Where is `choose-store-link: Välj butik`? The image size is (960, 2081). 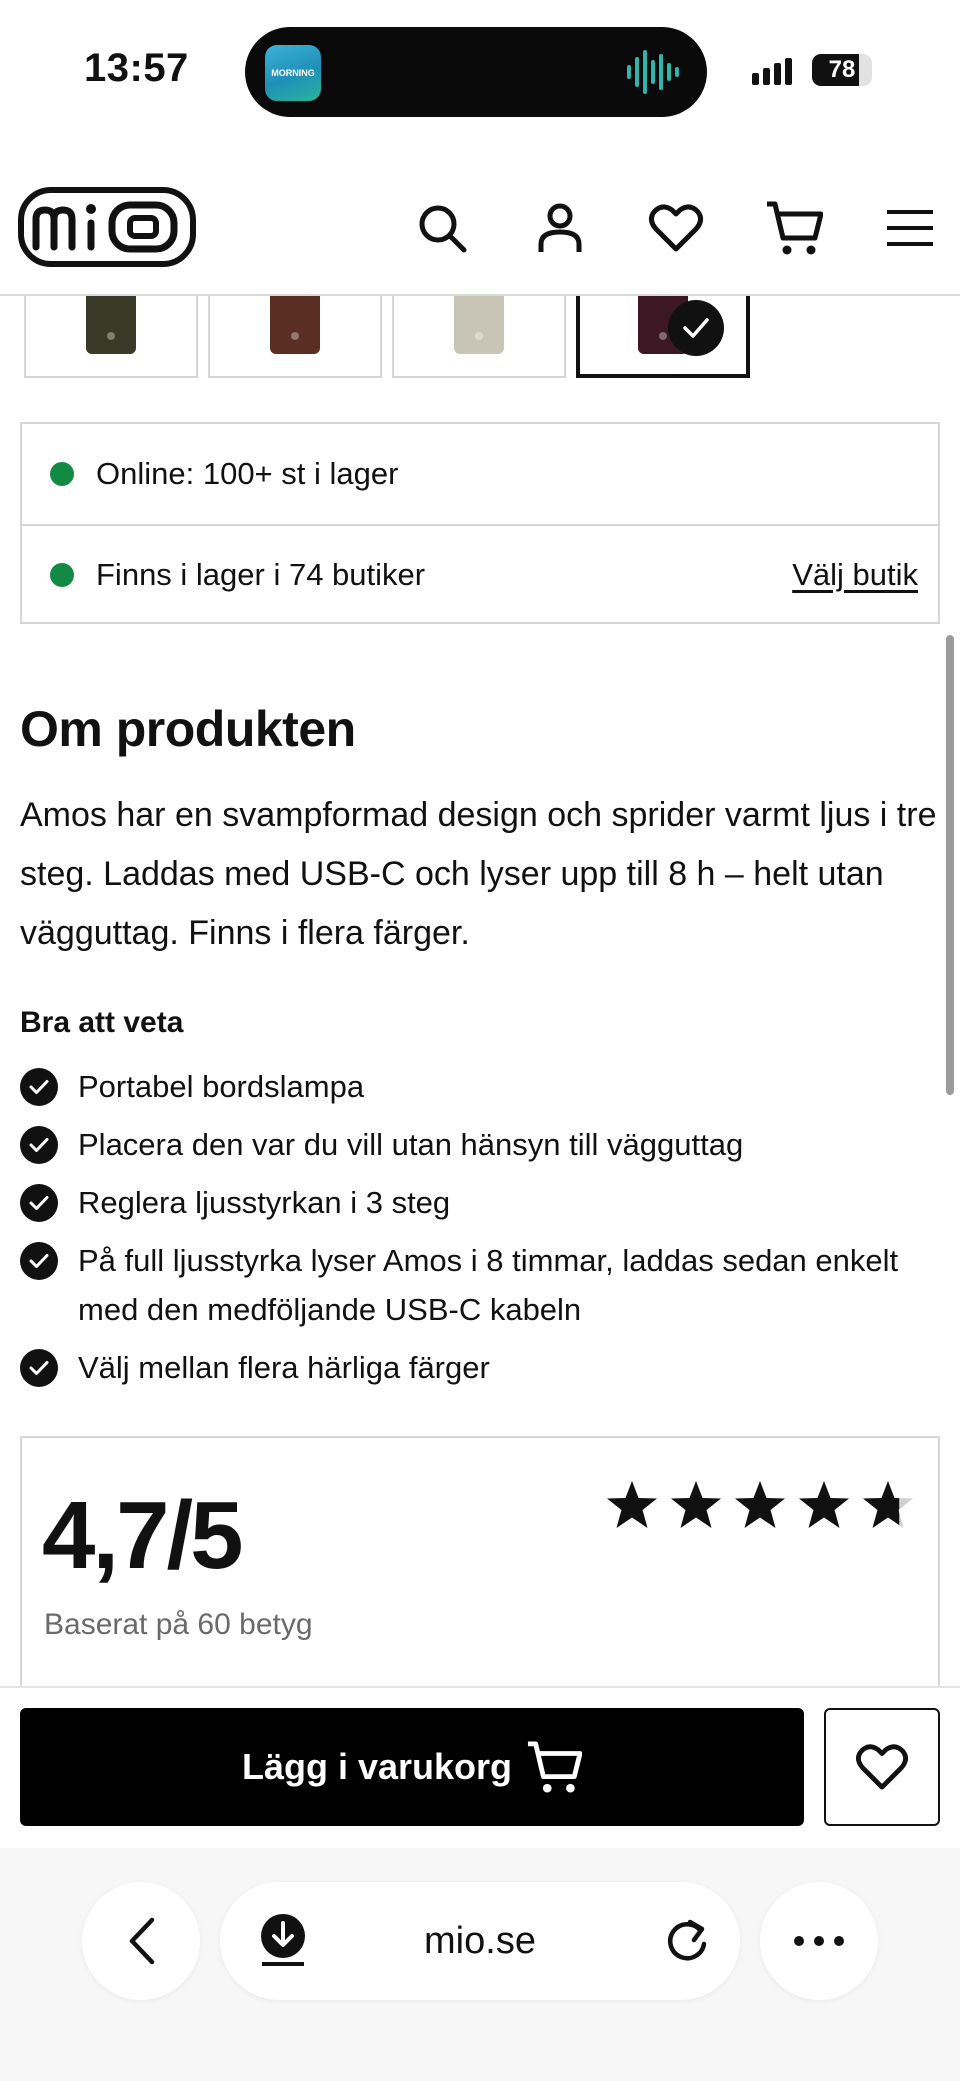 choose-store-link: Välj butik is located at coordinates (855, 575).